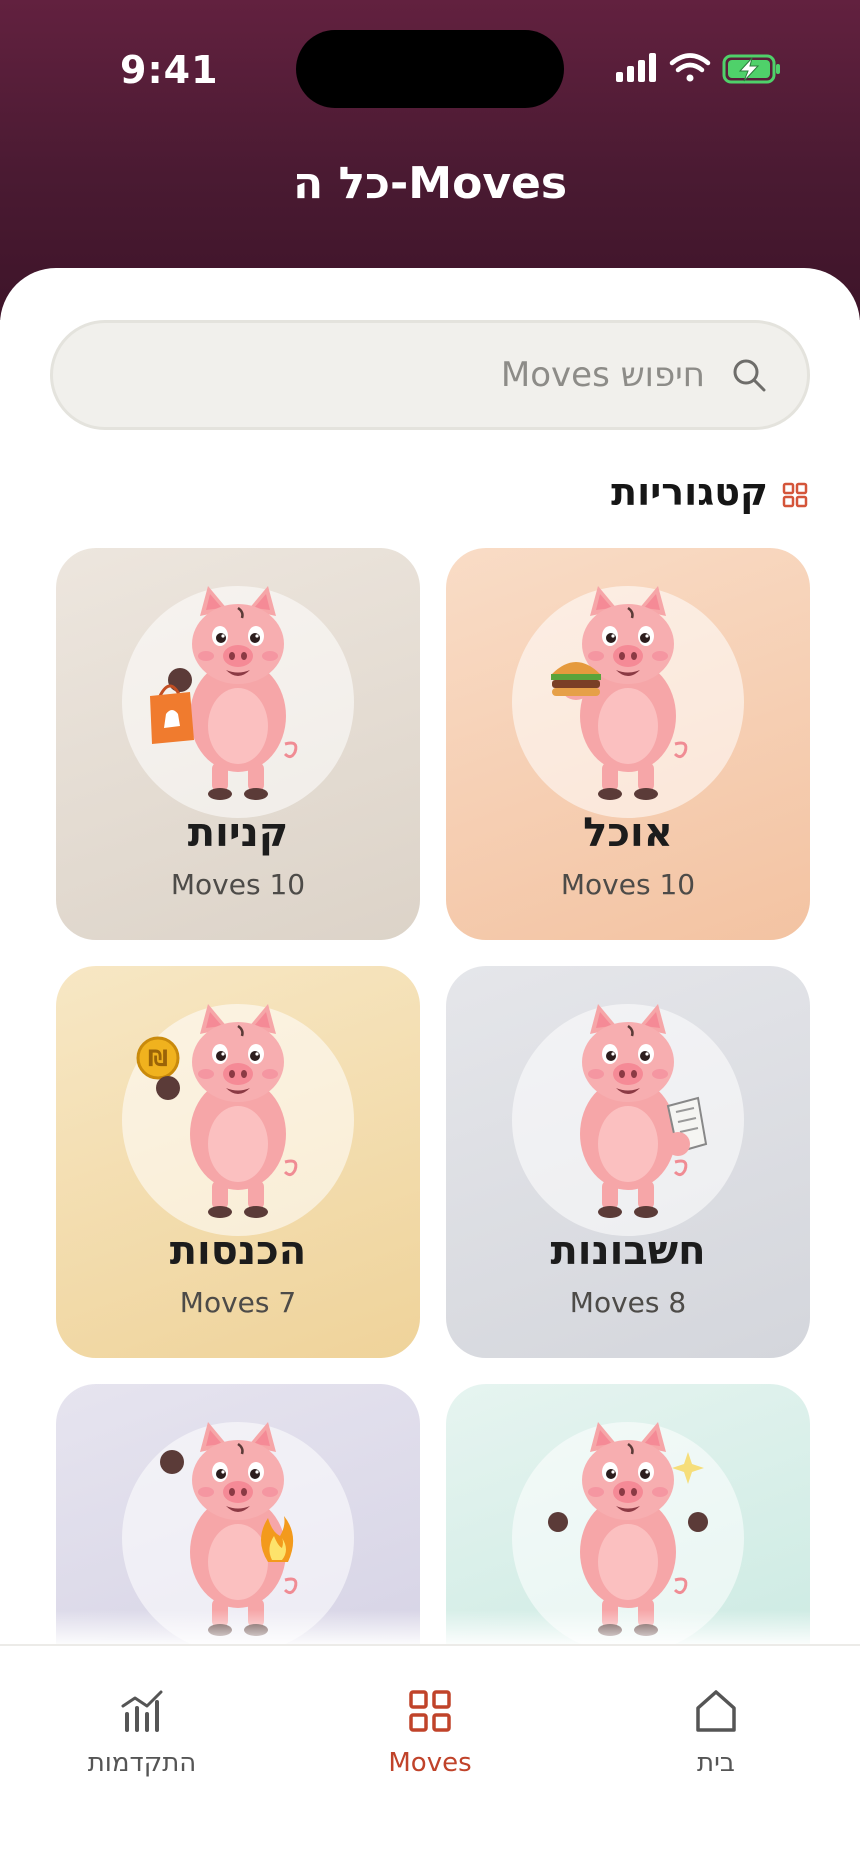 This screenshot has width=860, height=1864. I want to click on tab-progress: התקדמות, so click(142, 1741).